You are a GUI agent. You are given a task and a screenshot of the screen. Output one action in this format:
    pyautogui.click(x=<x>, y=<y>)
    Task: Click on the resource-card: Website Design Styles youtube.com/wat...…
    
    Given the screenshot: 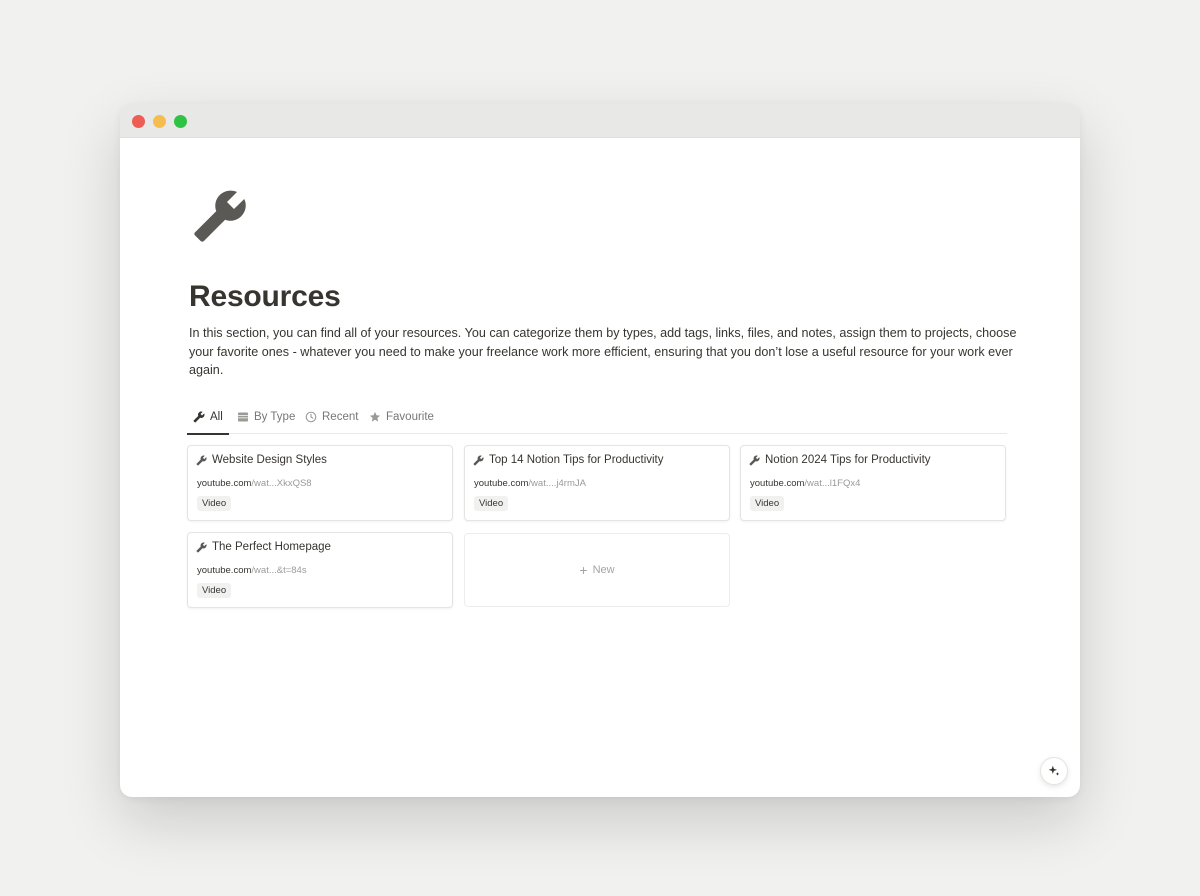 What is the action you would take?
    pyautogui.click(x=320, y=483)
    